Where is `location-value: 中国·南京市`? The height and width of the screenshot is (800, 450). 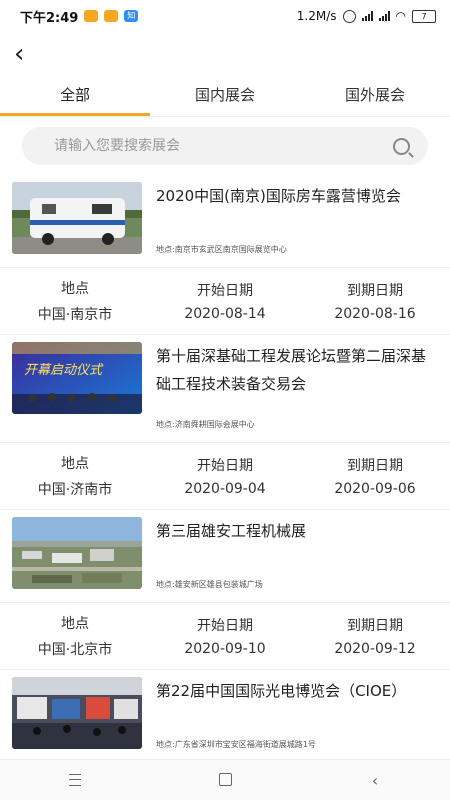 location-value: 中国·南京市 is located at coordinates (75, 315).